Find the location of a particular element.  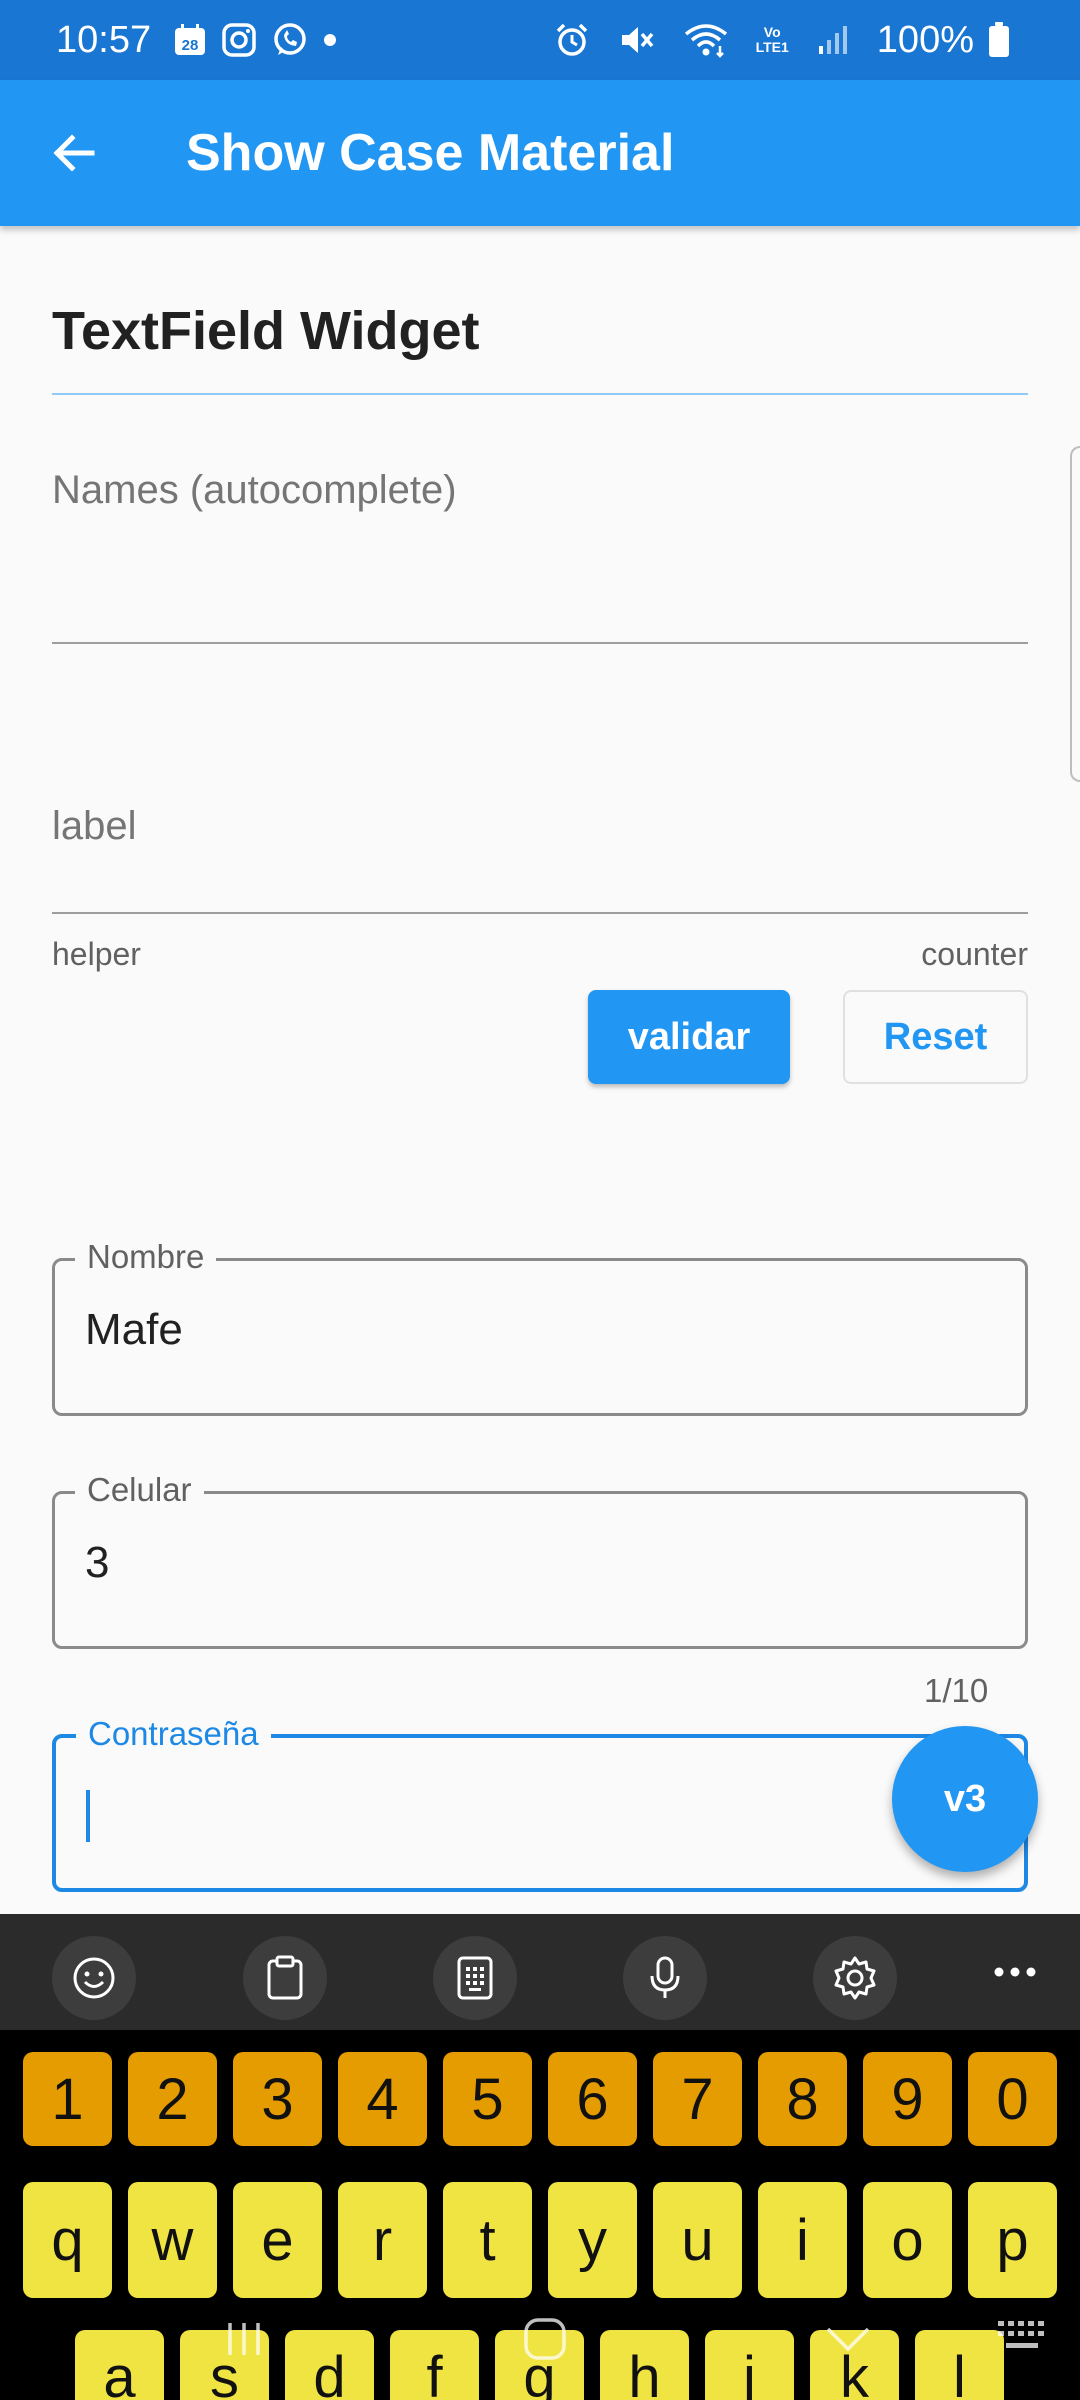

clipboard-button is located at coordinates (285, 1978).